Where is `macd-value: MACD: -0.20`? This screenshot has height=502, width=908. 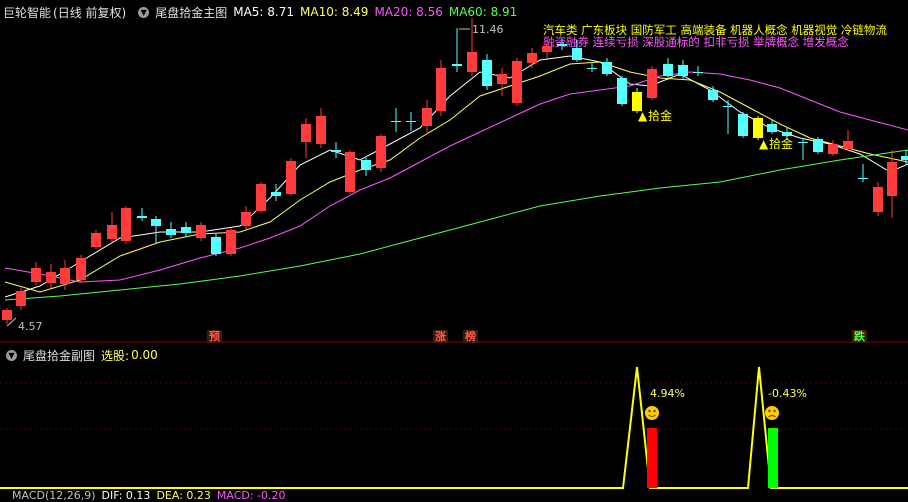 macd-value: MACD: -0.20 is located at coordinates (251, 495).